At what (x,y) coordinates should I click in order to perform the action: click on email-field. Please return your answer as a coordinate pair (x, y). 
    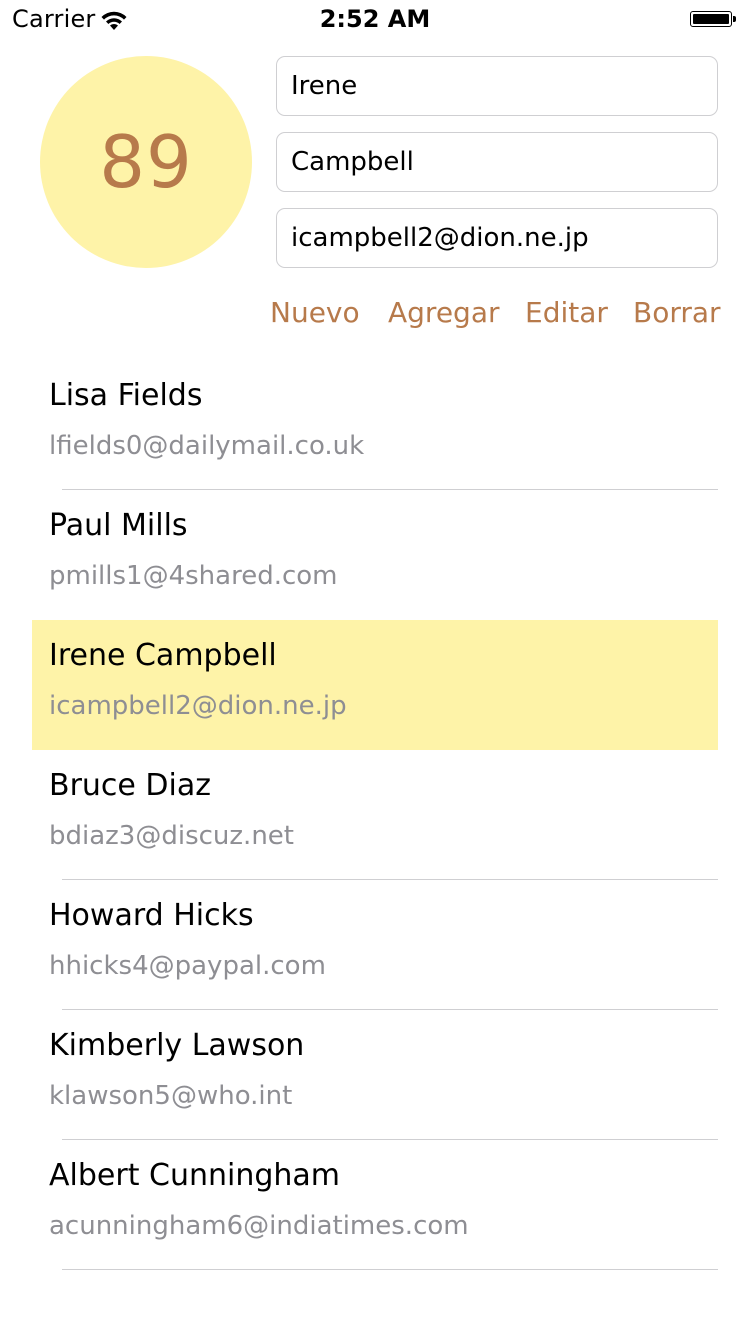
    Looking at the image, I should click on (497, 238).